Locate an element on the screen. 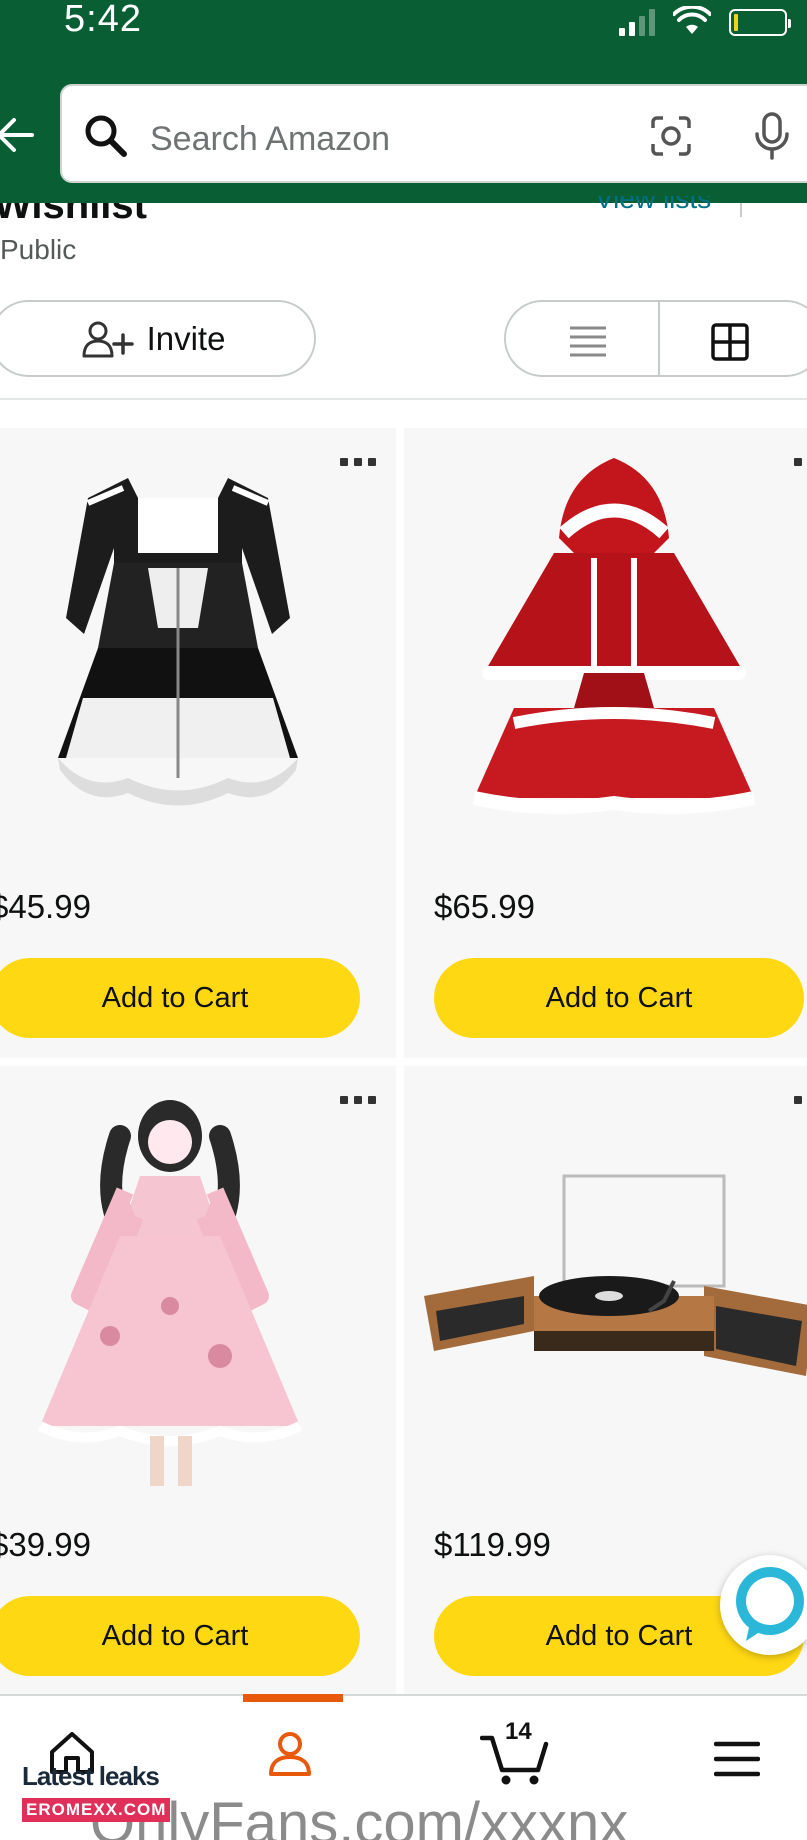  status-icons is located at coordinates (705, 21).